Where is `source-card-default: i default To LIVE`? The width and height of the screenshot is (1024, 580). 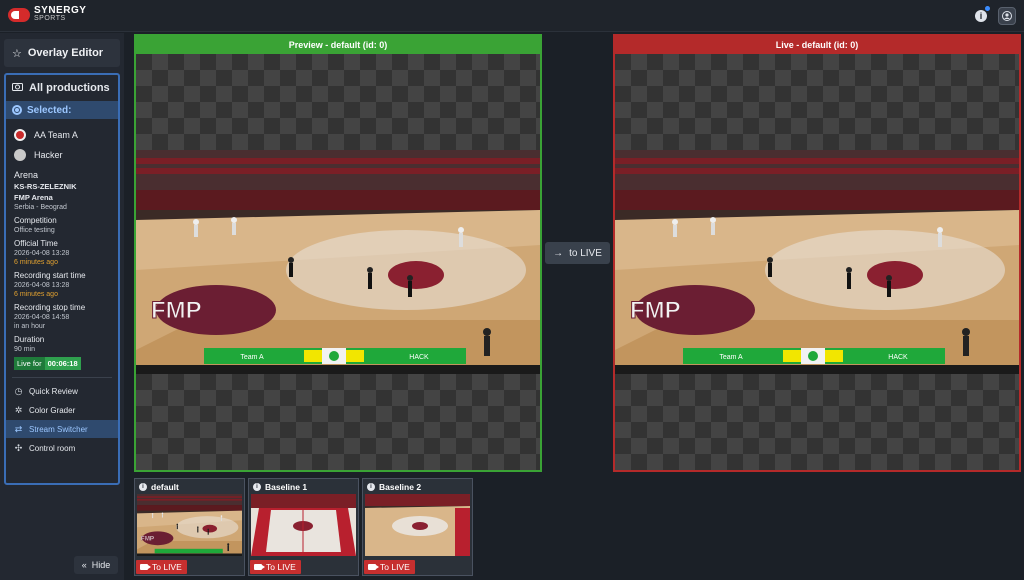
source-card-default: i default To LIVE is located at coordinates (189, 527).